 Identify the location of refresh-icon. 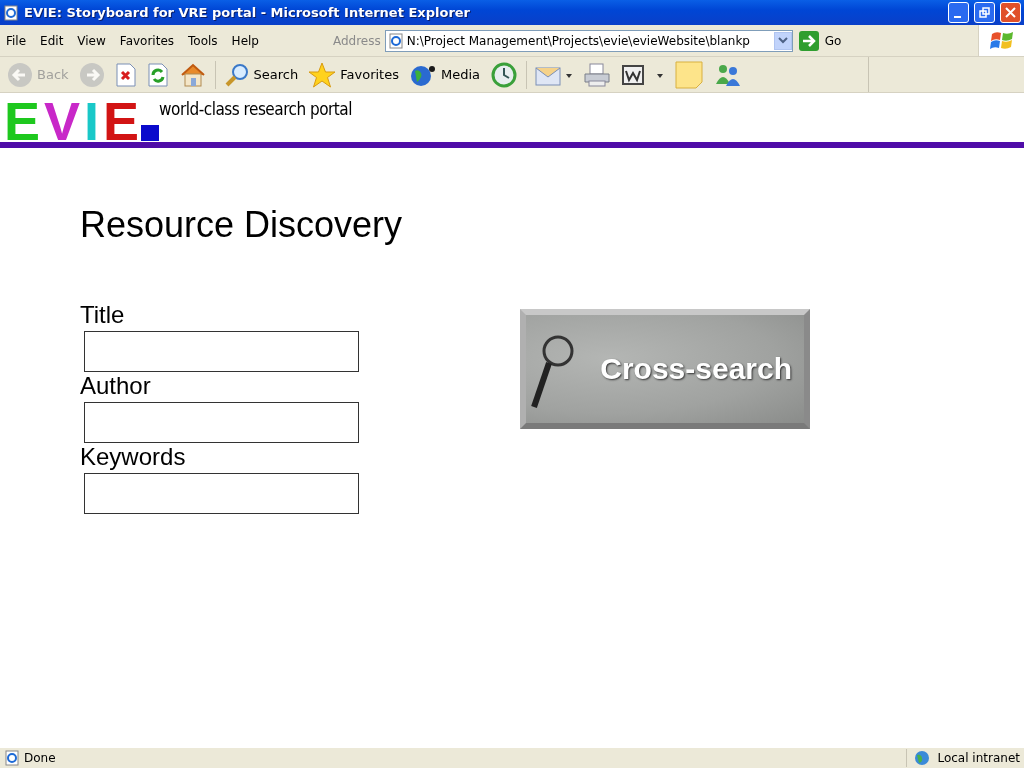
(157, 74).